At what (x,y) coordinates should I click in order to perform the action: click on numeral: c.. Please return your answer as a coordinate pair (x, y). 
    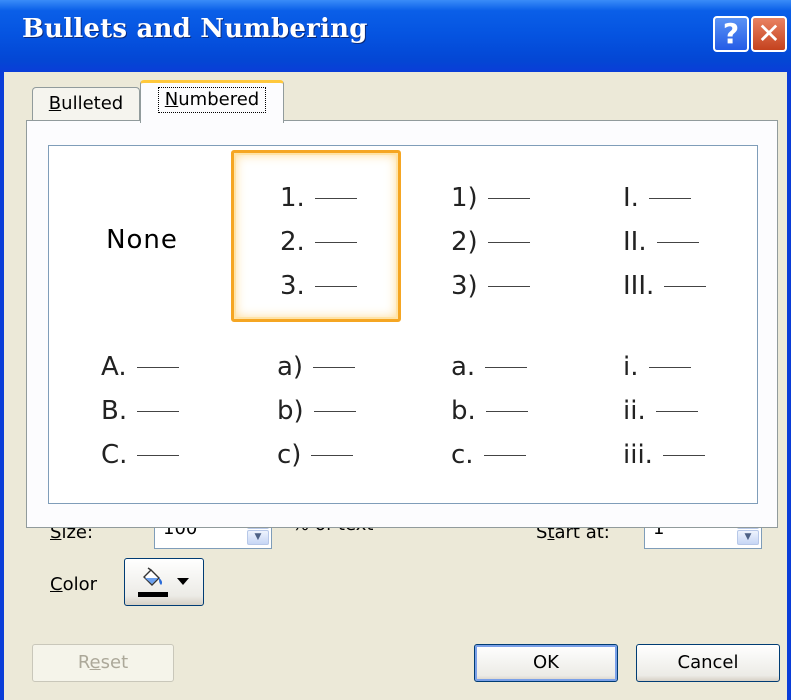
    Looking at the image, I should click on (462, 455).